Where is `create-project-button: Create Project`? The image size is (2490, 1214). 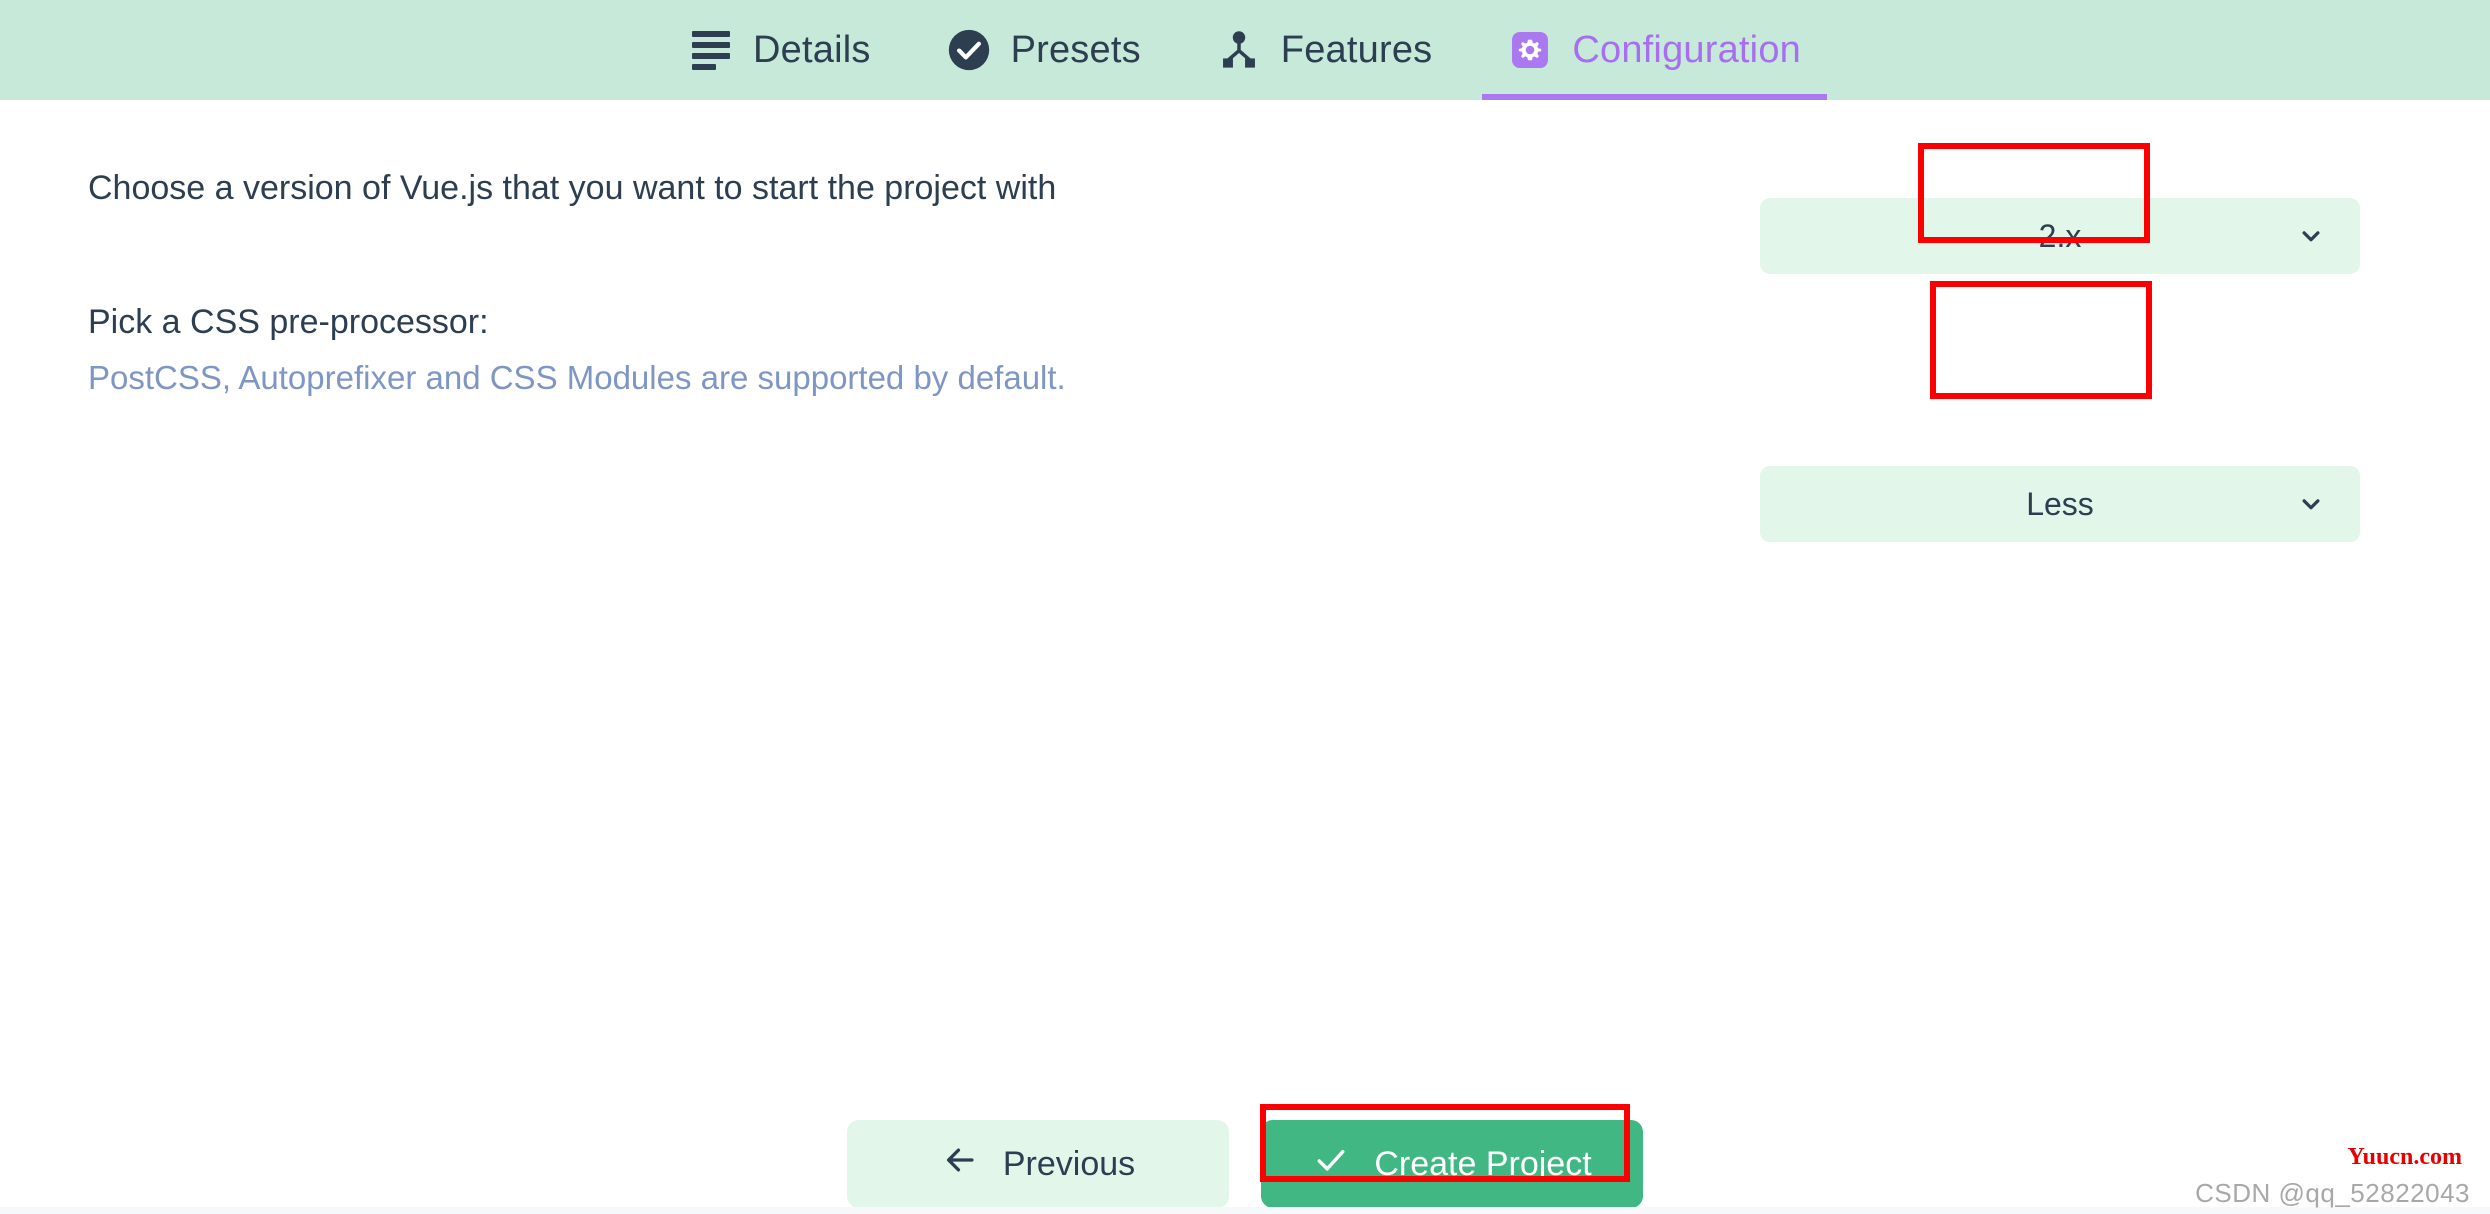 create-project-button: Create Project is located at coordinates (1452, 1164).